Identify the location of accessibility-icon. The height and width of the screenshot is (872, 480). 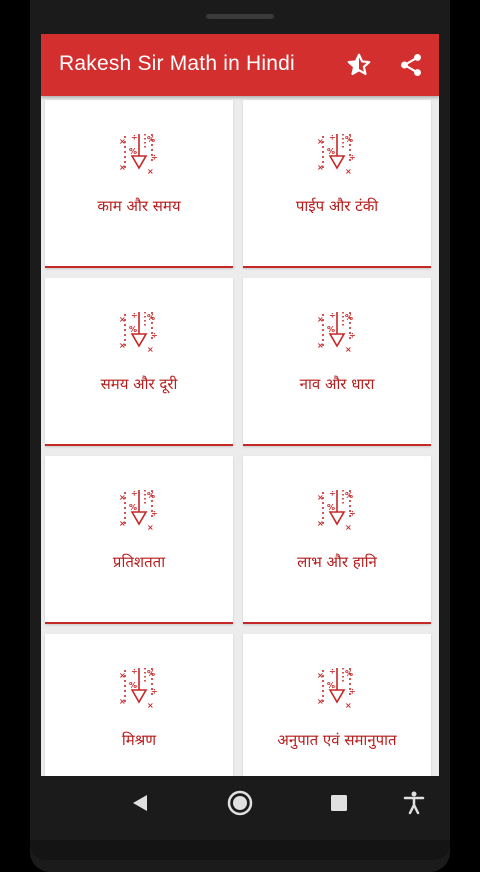
(414, 803).